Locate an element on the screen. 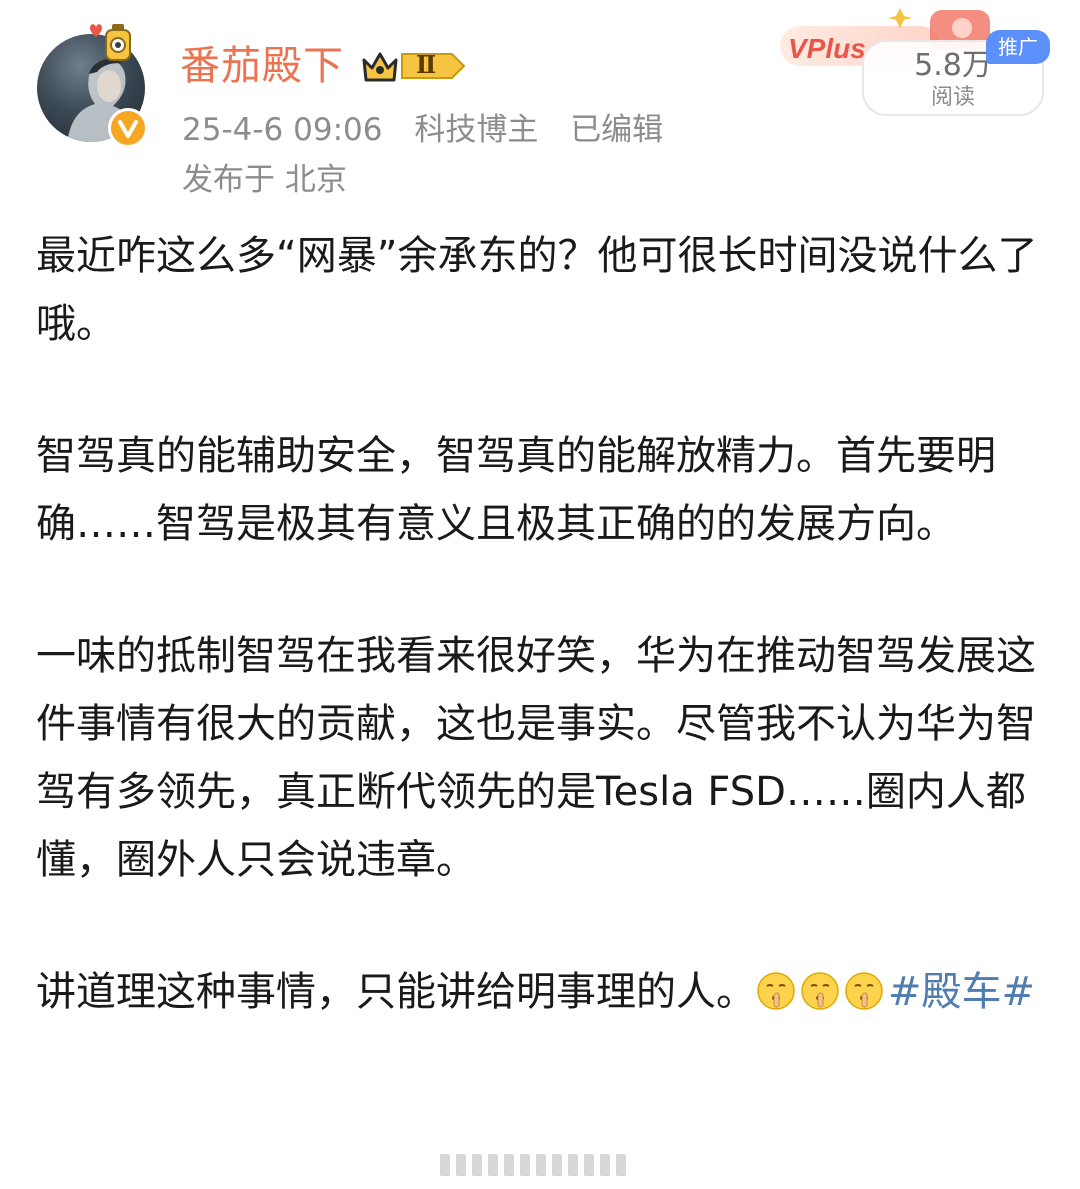  promo-tag: 推广 is located at coordinates (1018, 47).